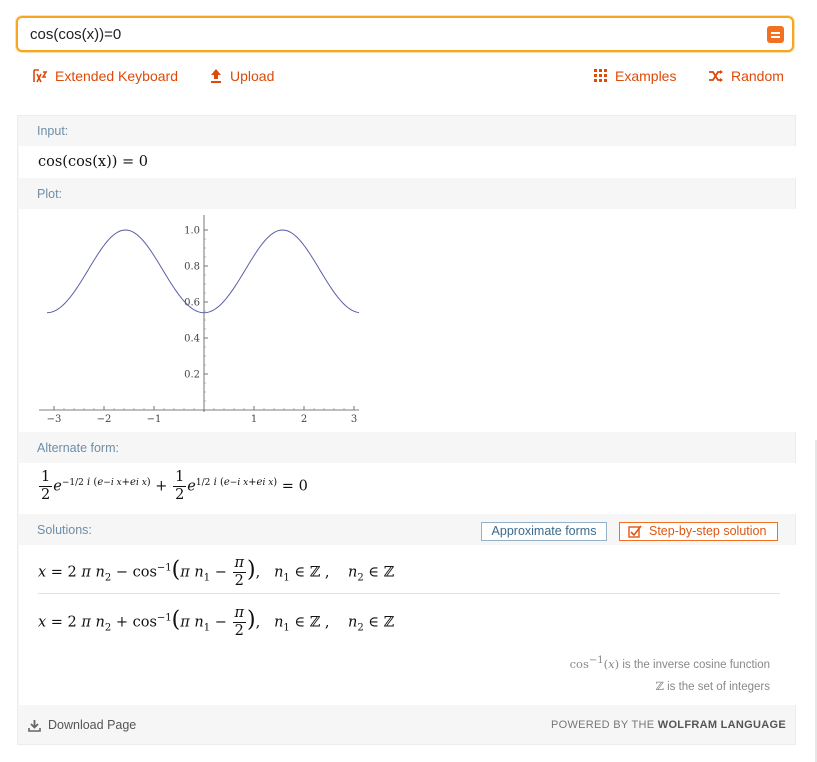 Image resolution: width=817 pixels, height=762 pixels. I want to click on step-by-step-label: Step-by-step solution, so click(708, 531).